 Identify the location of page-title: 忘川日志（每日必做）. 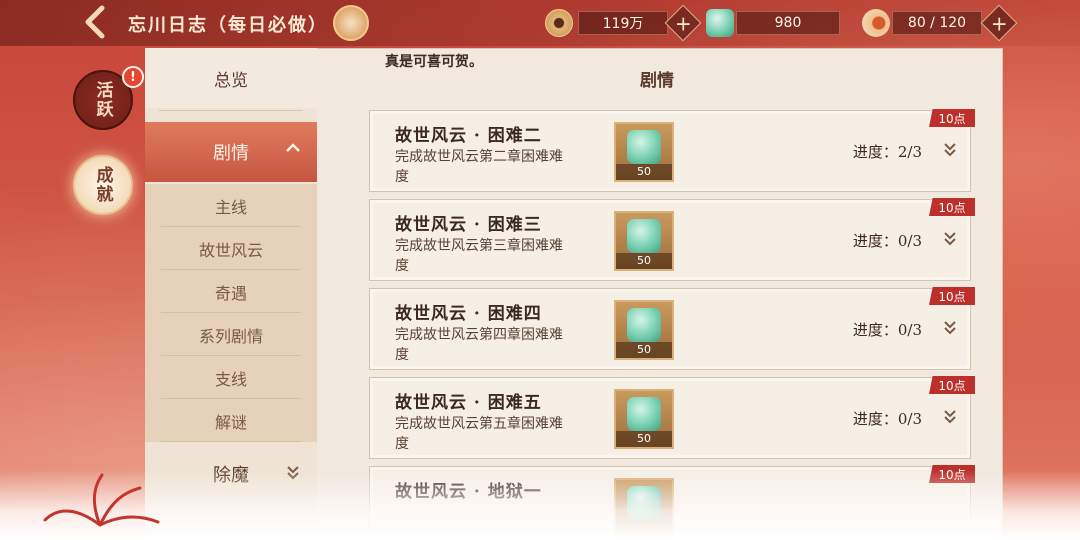
(228, 25).